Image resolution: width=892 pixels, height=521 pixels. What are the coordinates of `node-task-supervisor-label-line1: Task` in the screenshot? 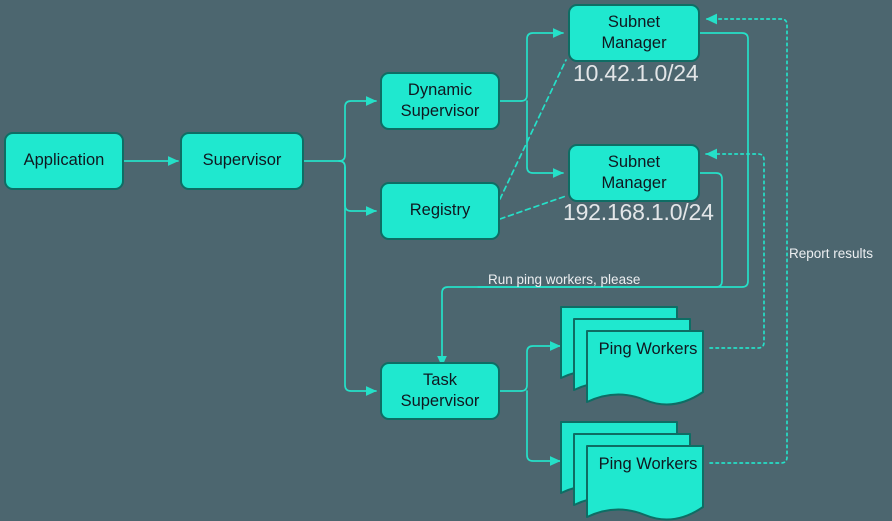 It's located at (440, 379).